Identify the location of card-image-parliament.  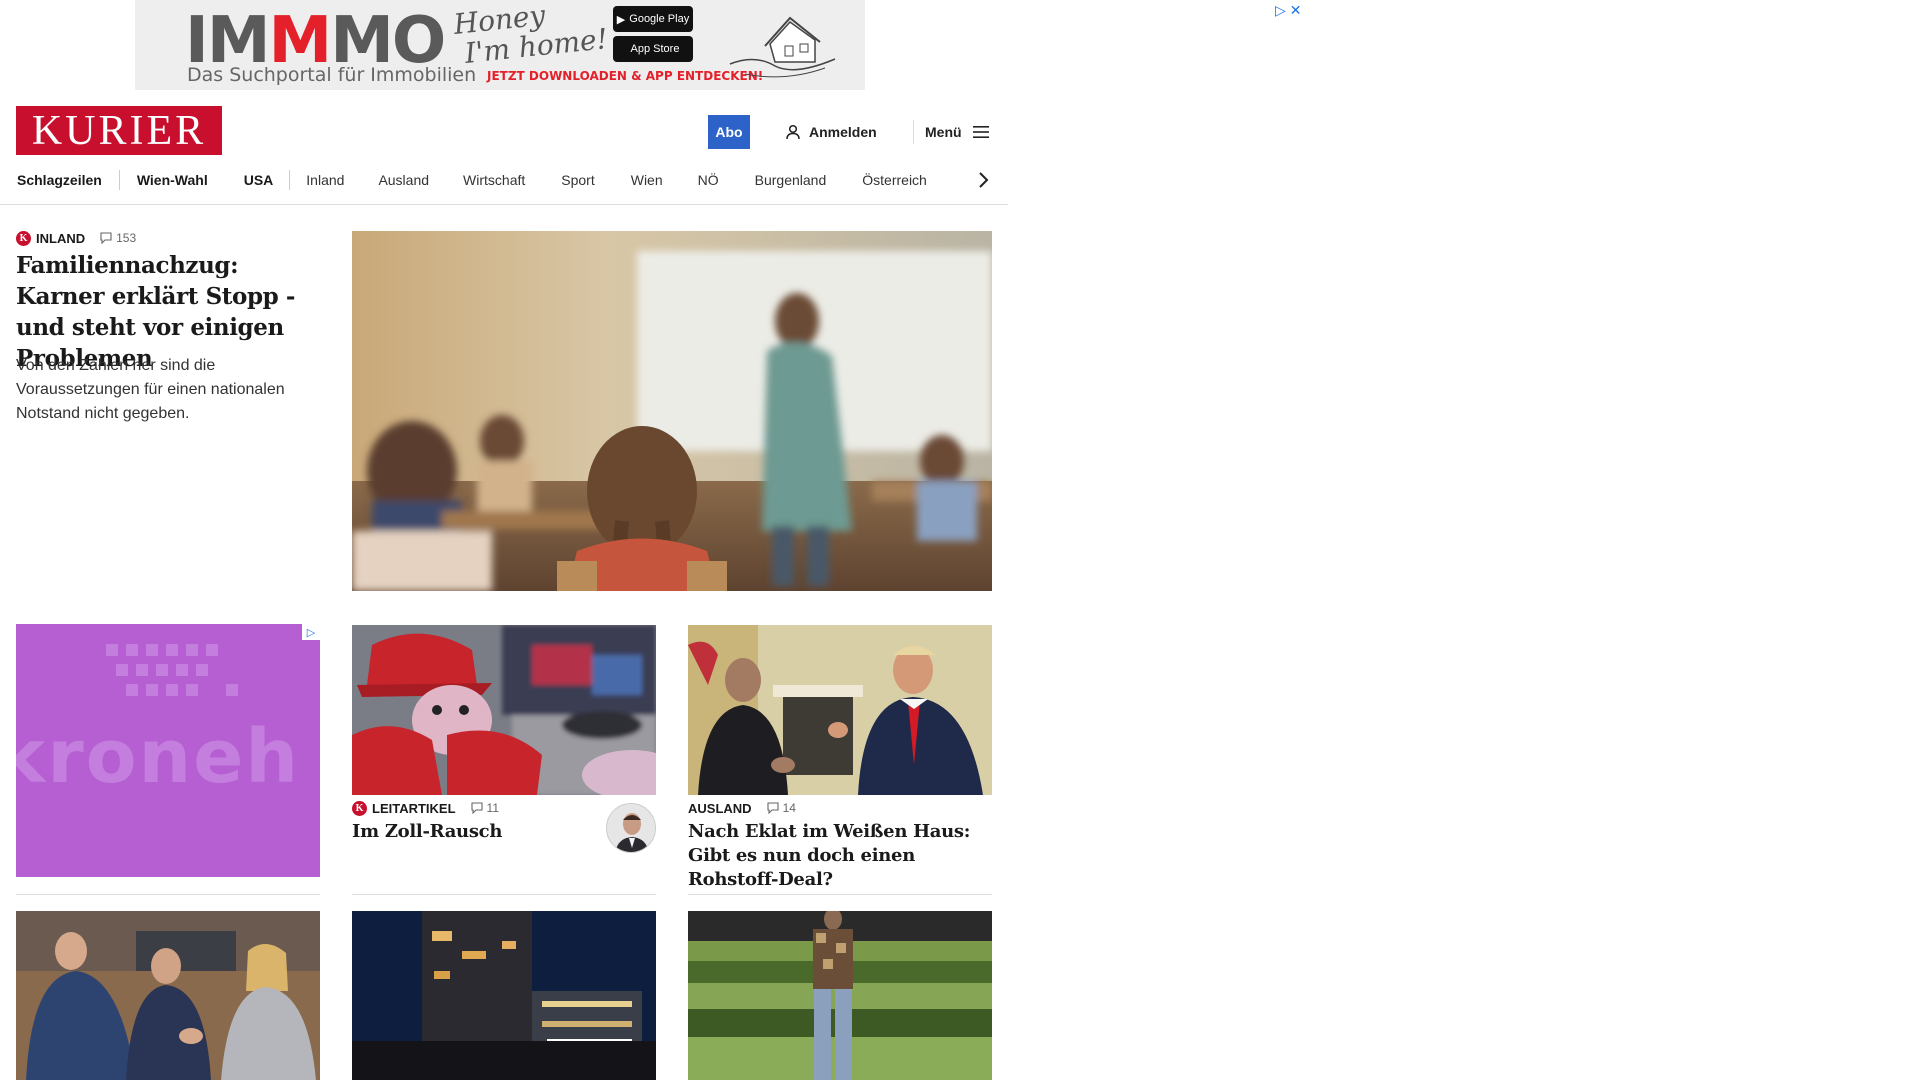
(168, 995).